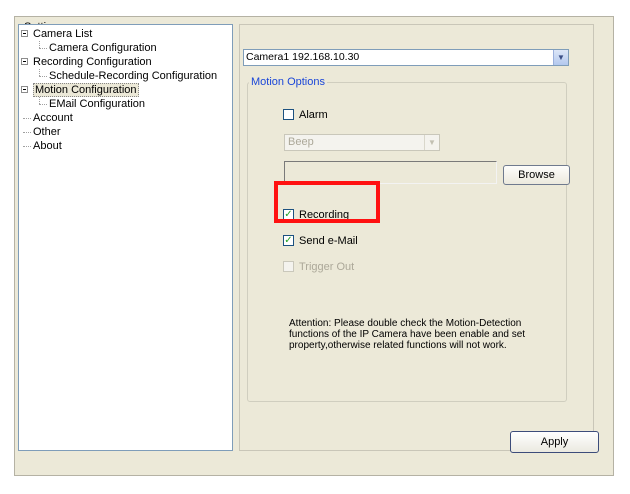 This screenshot has width=630, height=494. I want to click on alarm-checkbox-row: Alarm, so click(305, 116).